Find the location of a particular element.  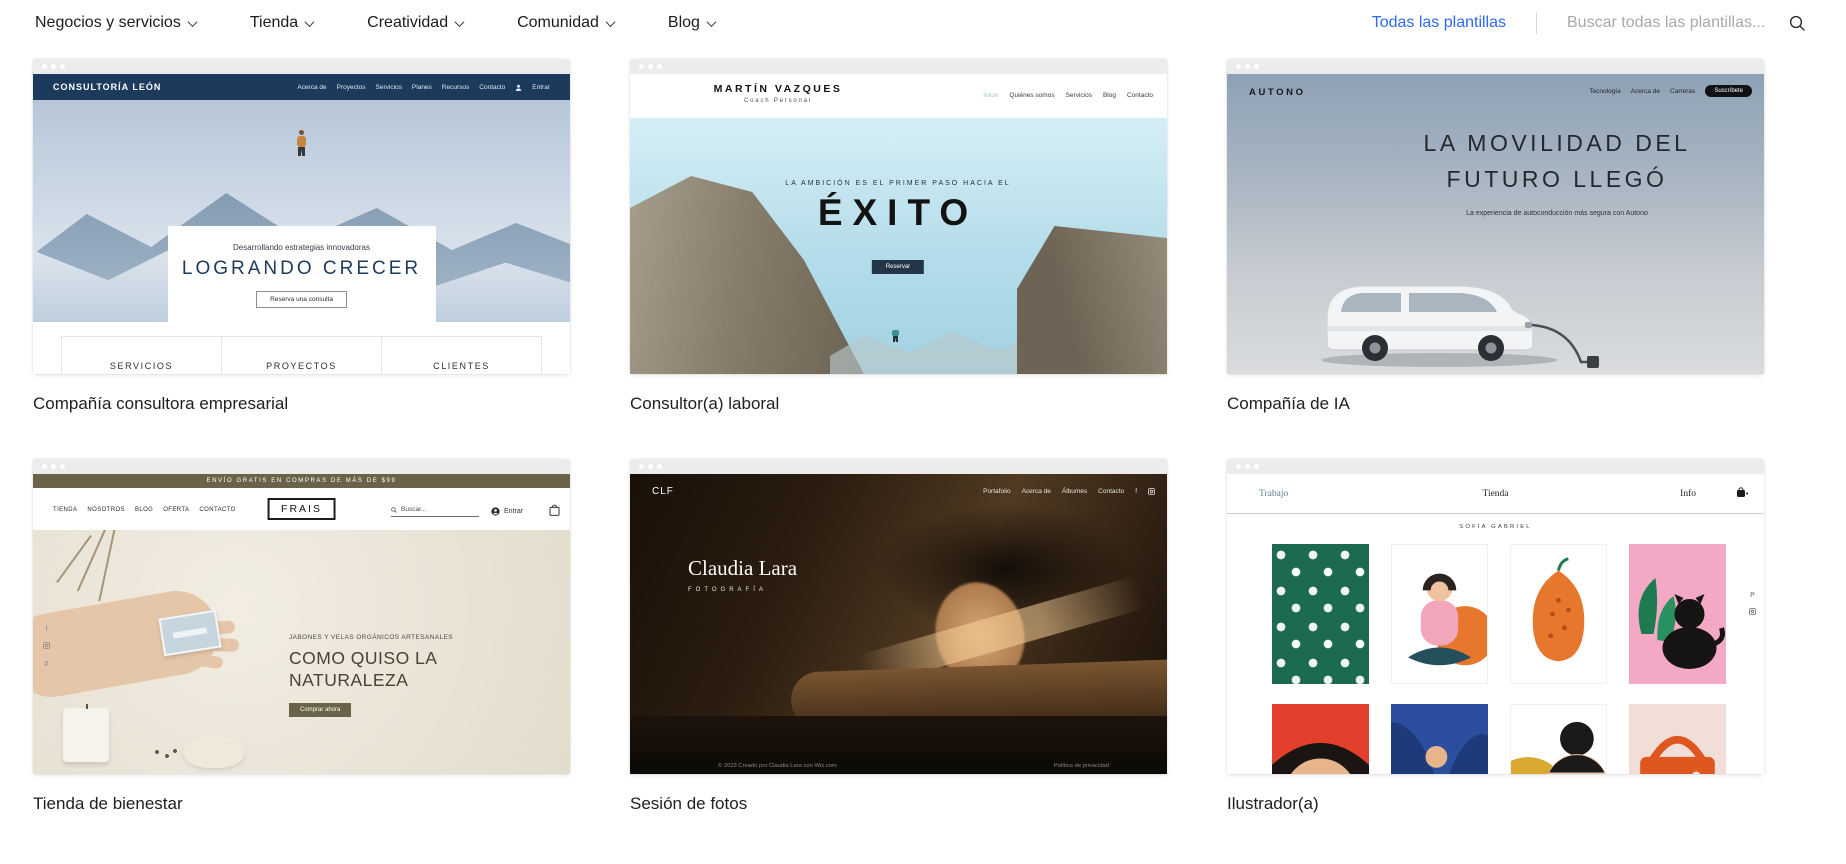

mini-cta-button: Reserva una consulta is located at coordinates (301, 299).